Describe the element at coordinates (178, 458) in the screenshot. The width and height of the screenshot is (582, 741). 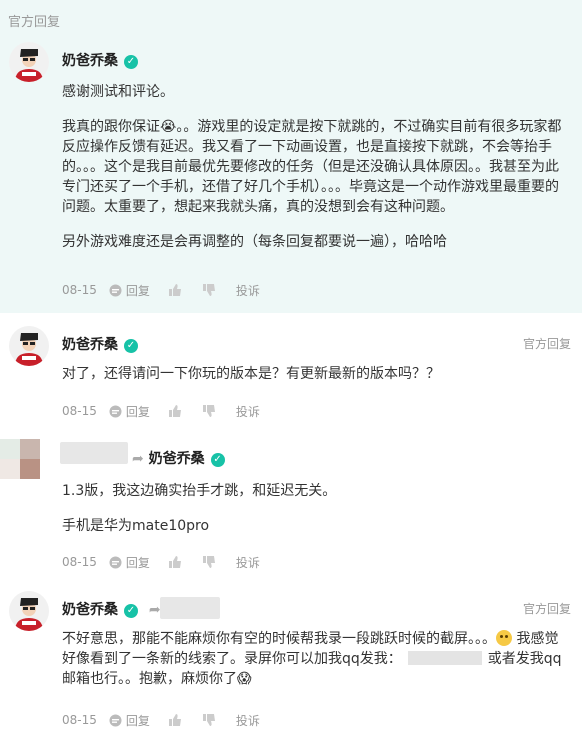
I see `reply-target: ➦ 奶爸乔桑 ✓` at that location.